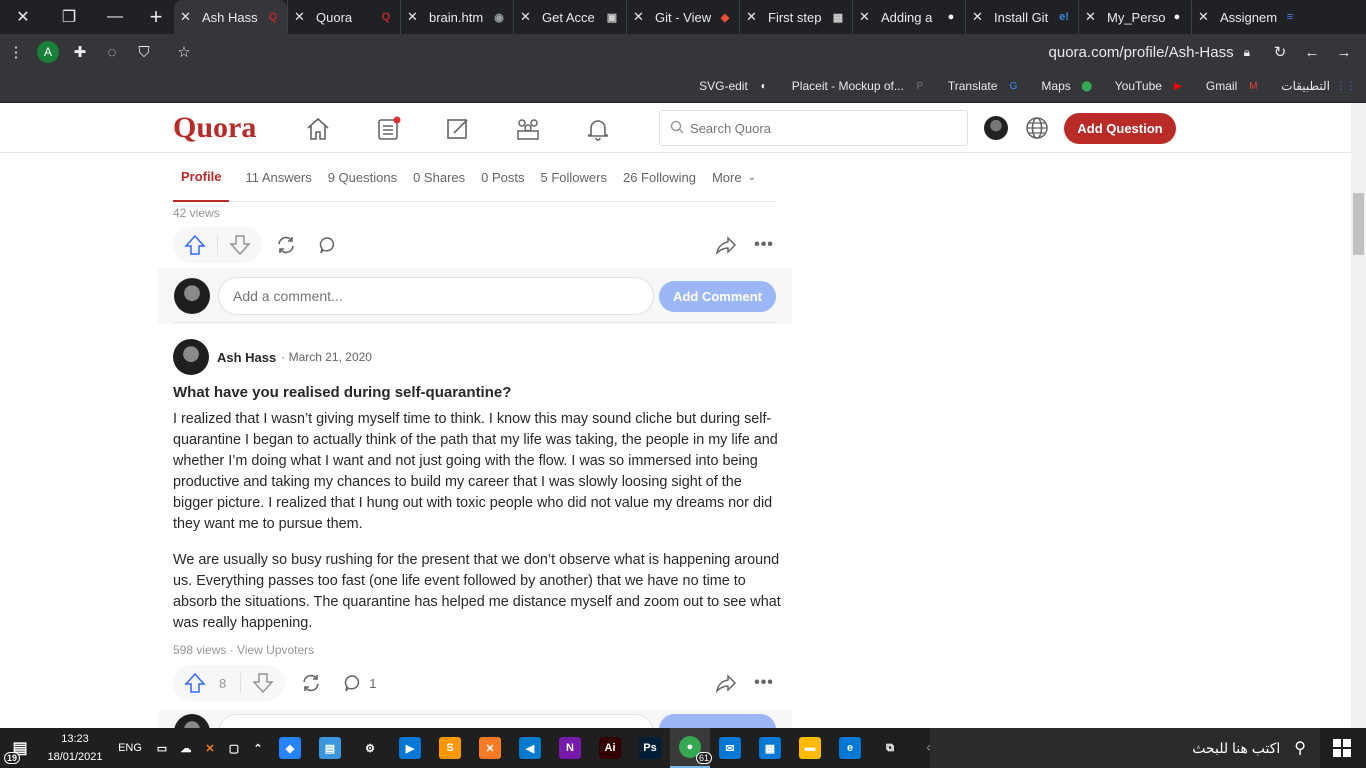  Describe the element at coordinates (890, 748) in the screenshot. I see `taskbar-app-taskview: ⧉` at that location.